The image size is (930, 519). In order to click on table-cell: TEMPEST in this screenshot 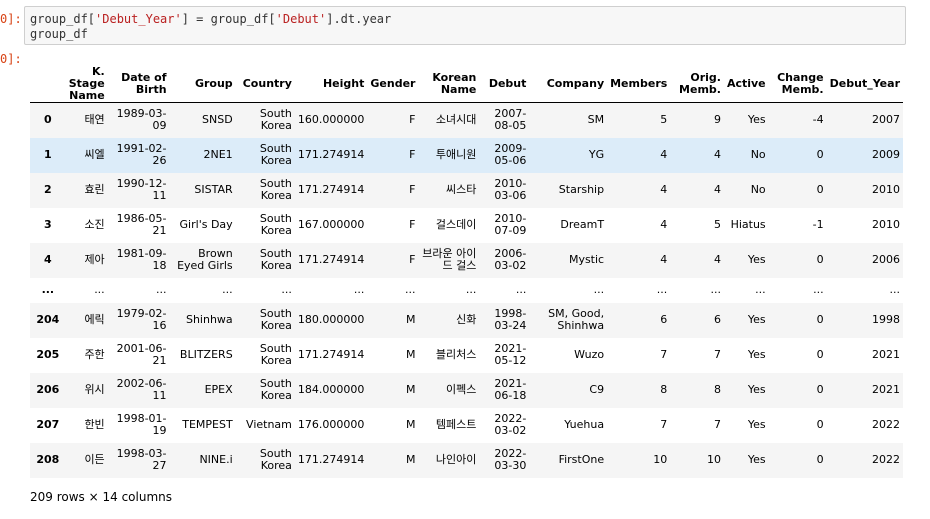, I will do `click(207, 424)`.